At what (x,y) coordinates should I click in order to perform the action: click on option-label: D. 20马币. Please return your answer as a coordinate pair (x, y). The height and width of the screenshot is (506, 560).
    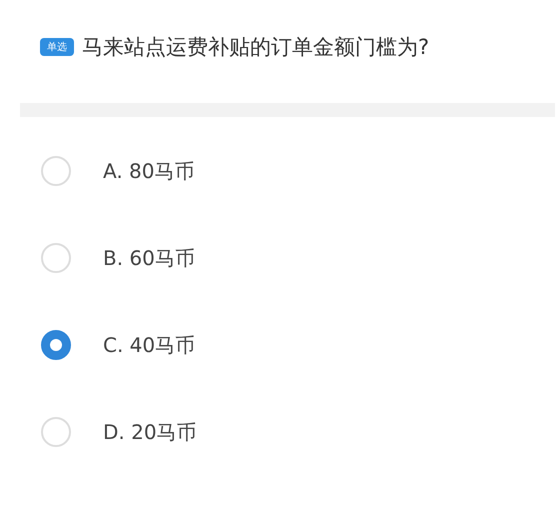
    Looking at the image, I should click on (150, 432).